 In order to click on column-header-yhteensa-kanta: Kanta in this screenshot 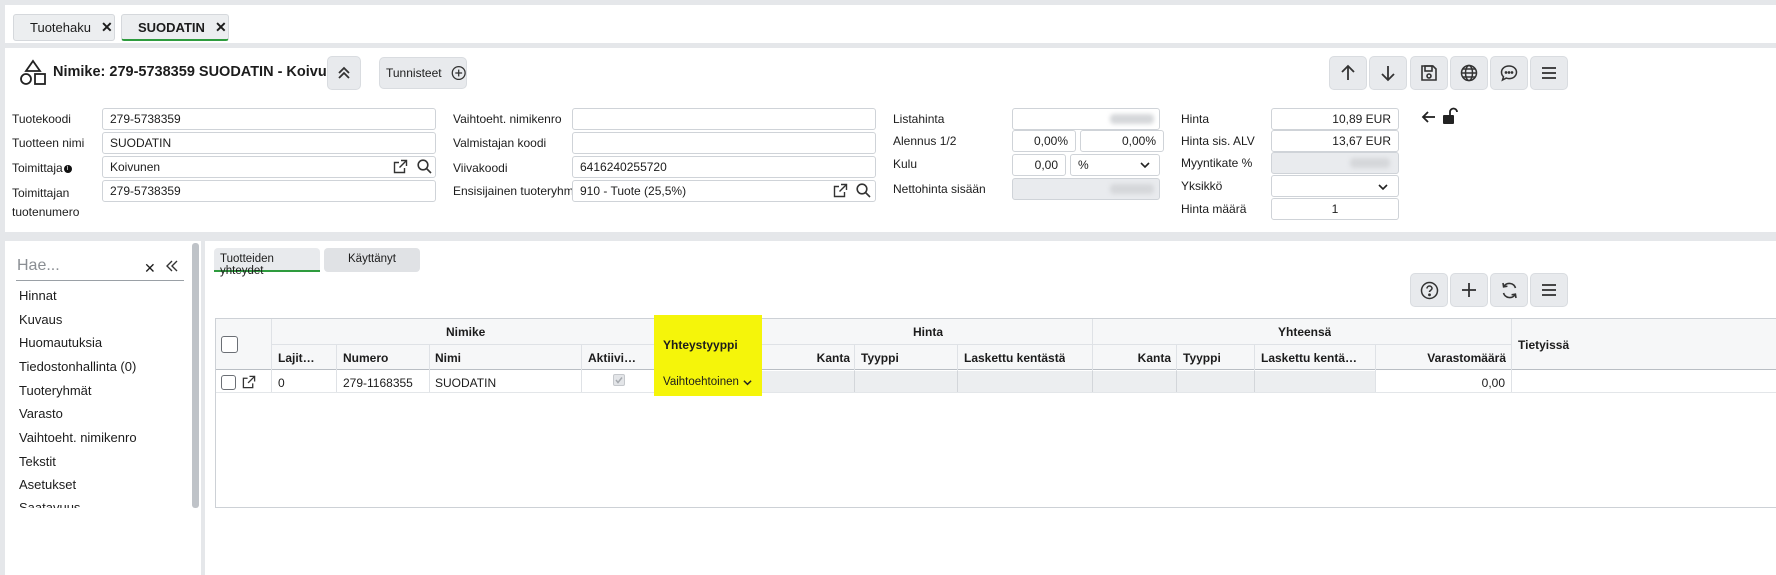, I will do `click(1132, 358)`.